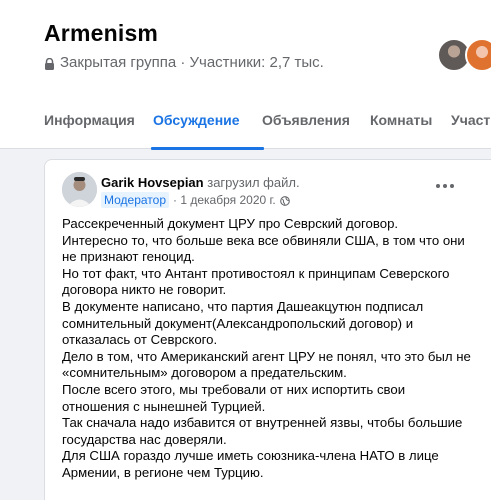  Describe the element at coordinates (163, 472) in the screenshot. I see `post-text-line: Армении, в регионе чем Турцию.` at that location.